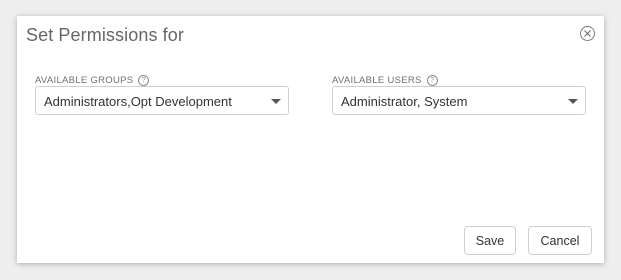 This screenshot has height=280, width=621. Describe the element at coordinates (377, 80) in the screenshot. I see `available-users-label-text: AVAILABLE USERS` at that location.